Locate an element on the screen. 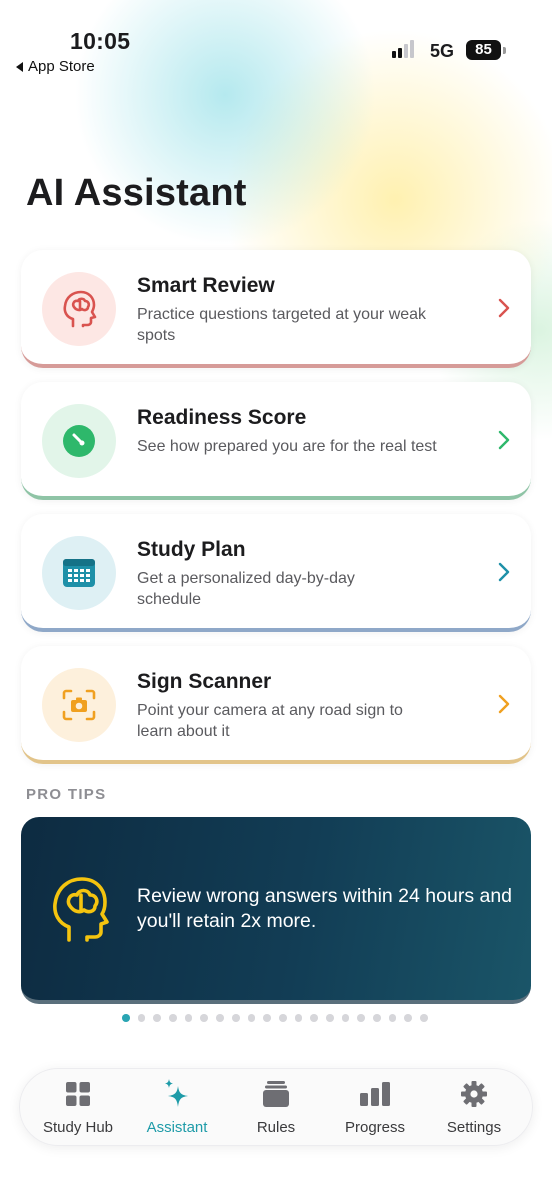 The height and width of the screenshot is (1199, 552). sparkle-icon is located at coordinates (177, 1094).